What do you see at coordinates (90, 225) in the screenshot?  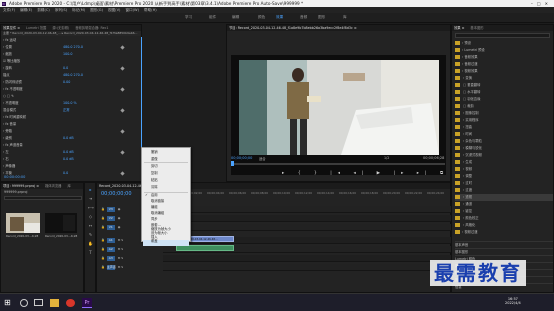 I see `slip-icon: ↔` at bounding box center [90, 225].